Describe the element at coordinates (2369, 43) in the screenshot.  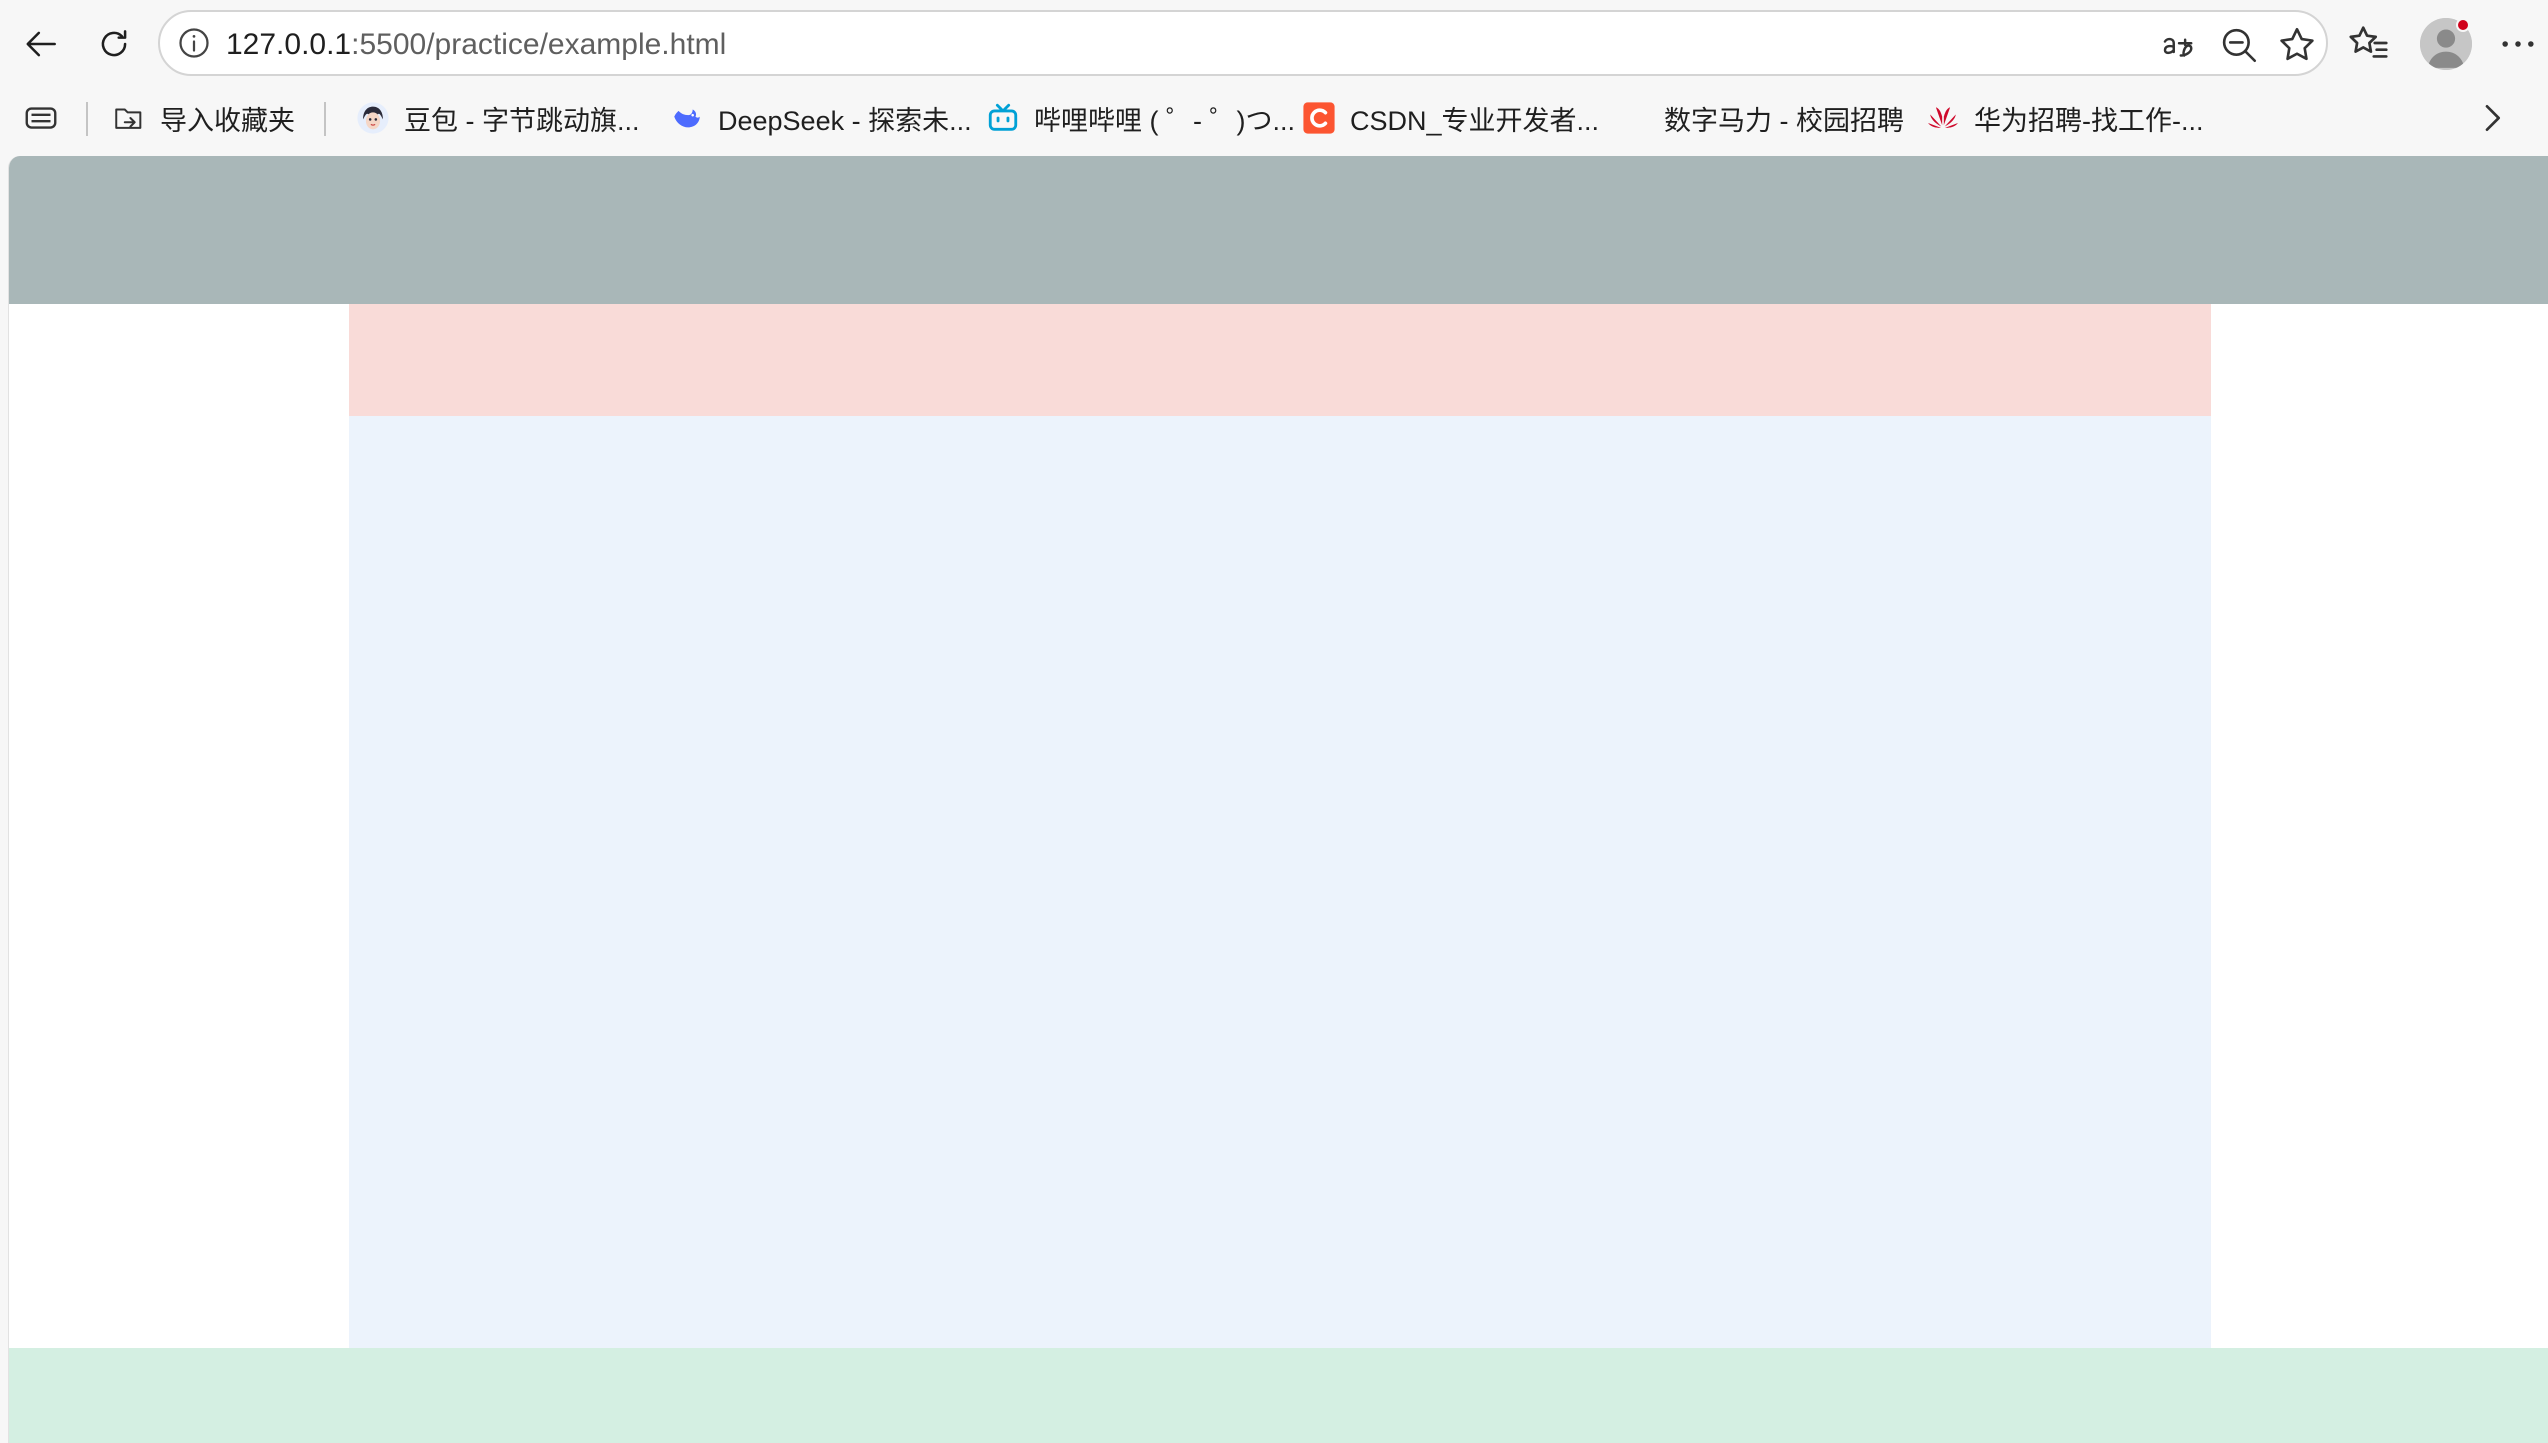
I see `favorites-list-icon` at that location.